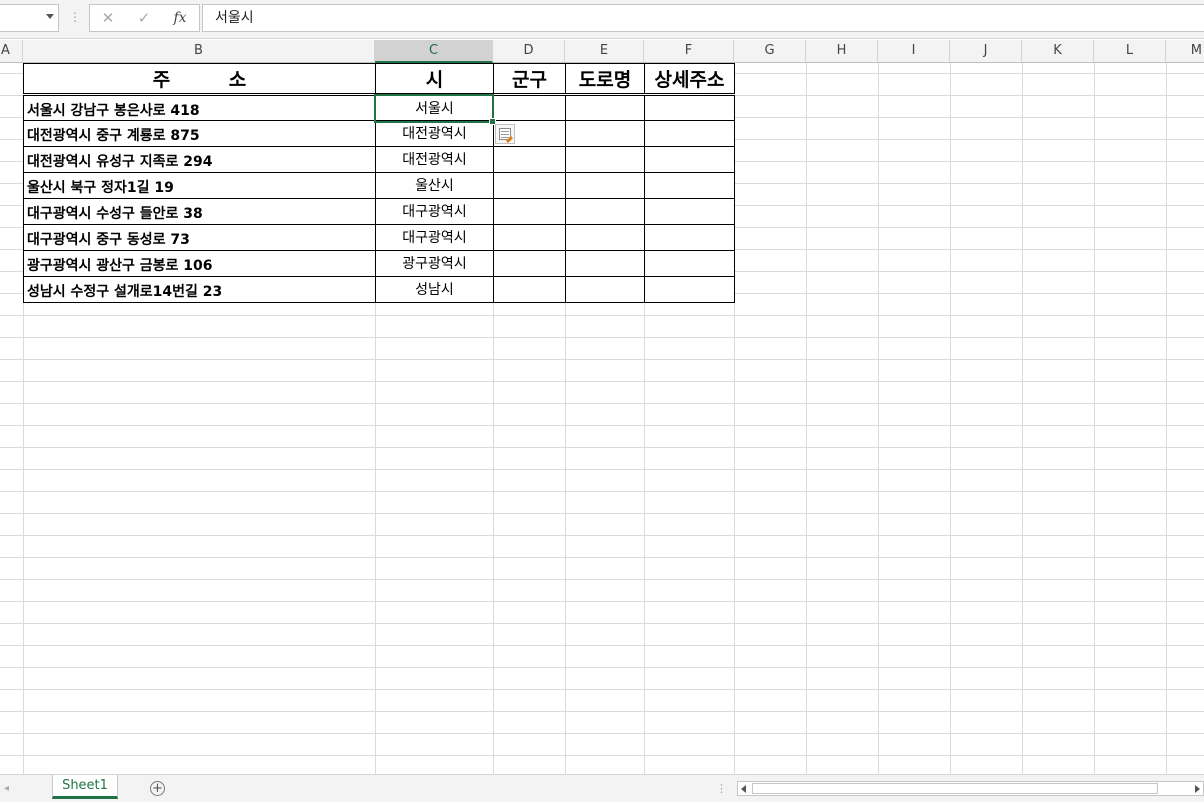 The width and height of the screenshot is (1204, 802). I want to click on table-row: 성남시 수정구 설개로14번길 23 성남시, so click(379, 289).